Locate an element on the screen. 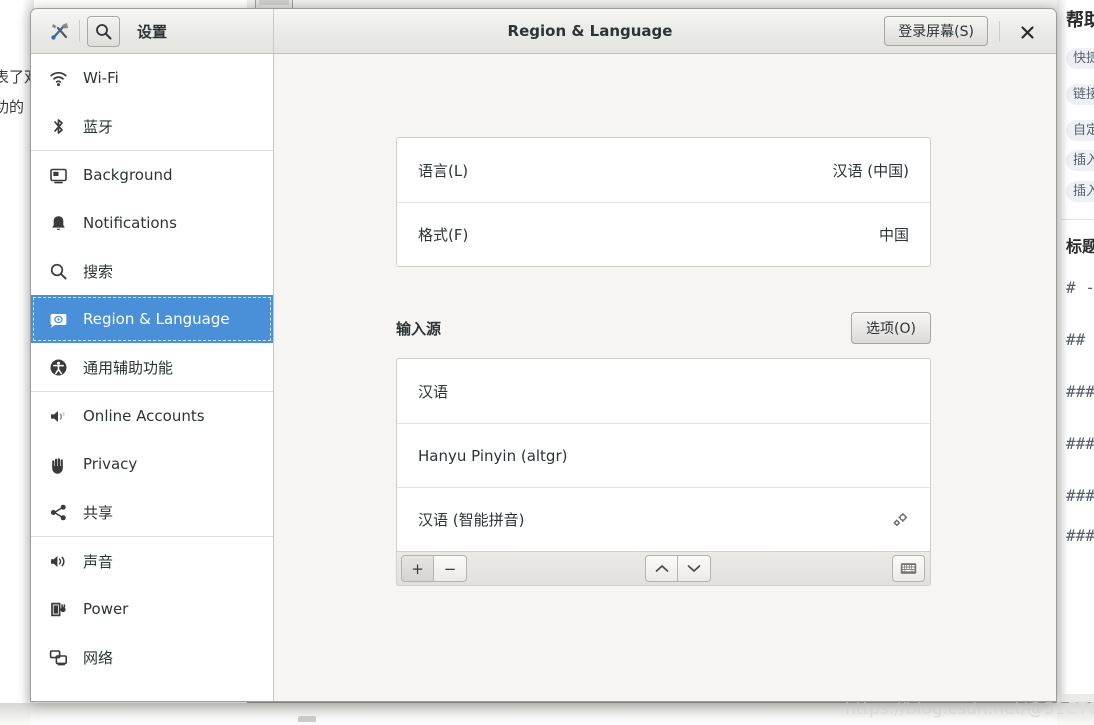 Image resolution: width=1094 pixels, height=725 pixels. sidebar-item-label: 搜索 is located at coordinates (98, 271).